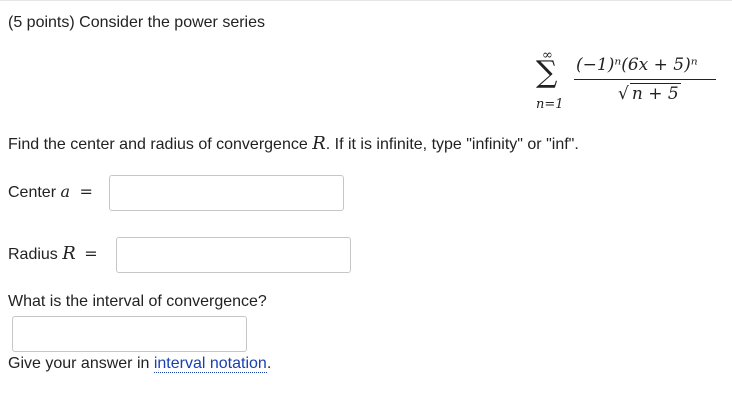 The image size is (732, 411). I want to click on radicand: n + 5, so click(655, 93).